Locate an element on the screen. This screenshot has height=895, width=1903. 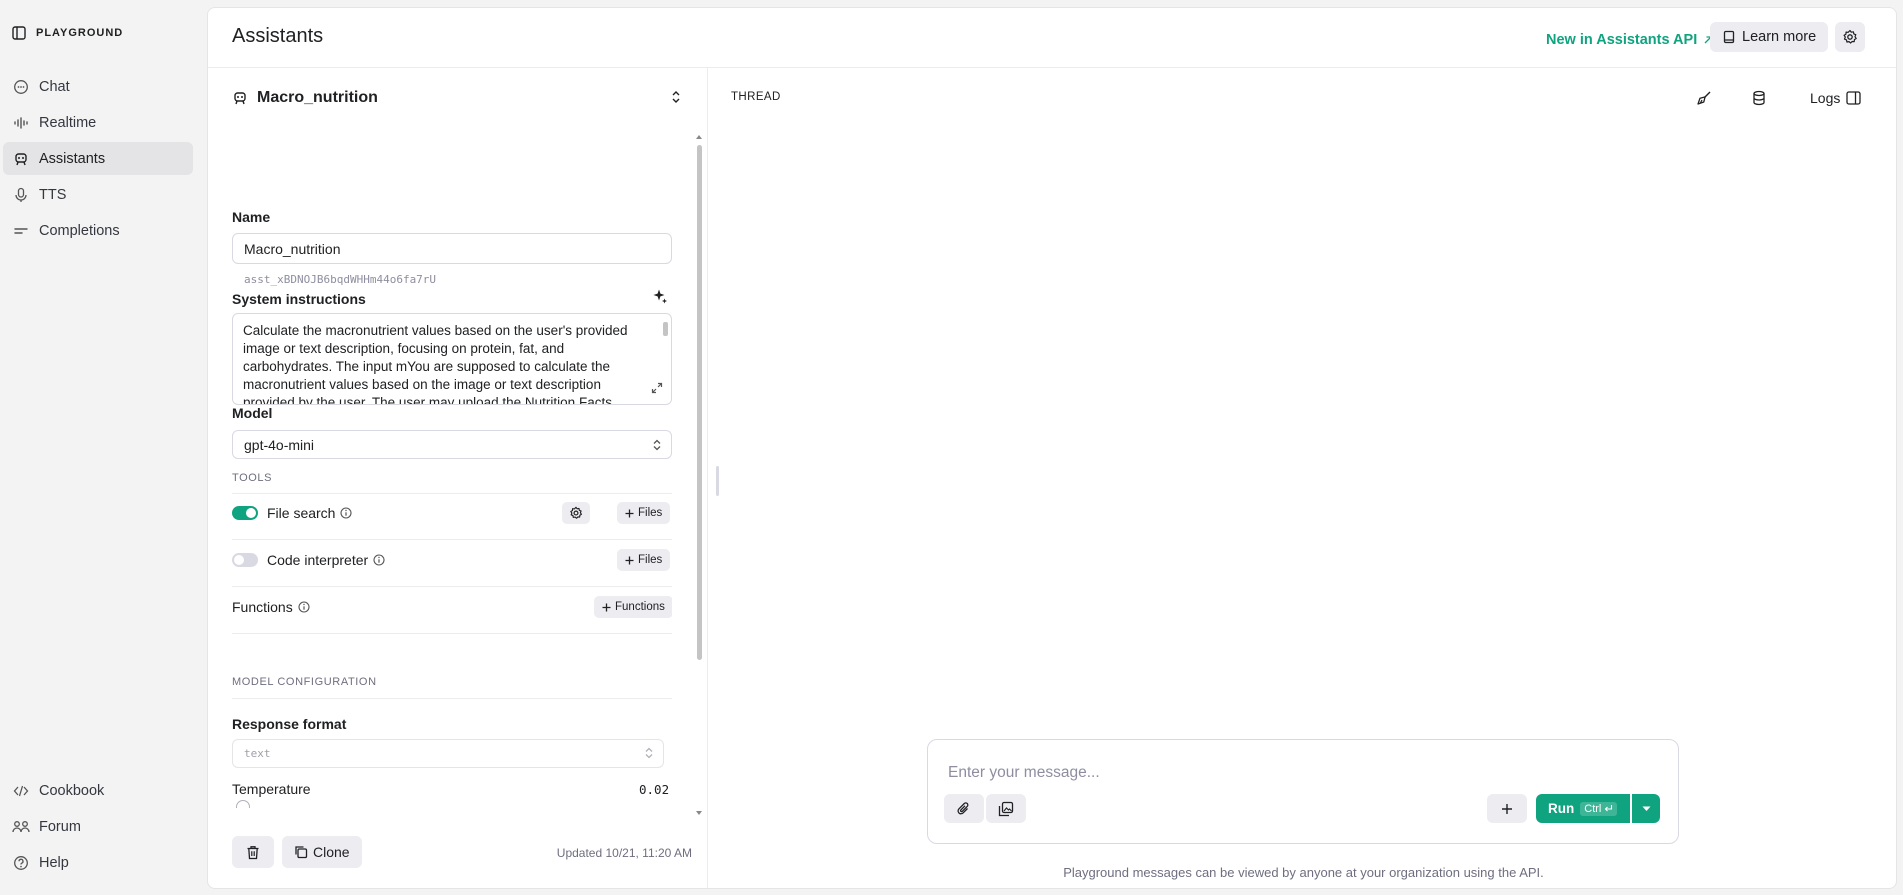
nav-item-help: Help is located at coordinates (98, 862).